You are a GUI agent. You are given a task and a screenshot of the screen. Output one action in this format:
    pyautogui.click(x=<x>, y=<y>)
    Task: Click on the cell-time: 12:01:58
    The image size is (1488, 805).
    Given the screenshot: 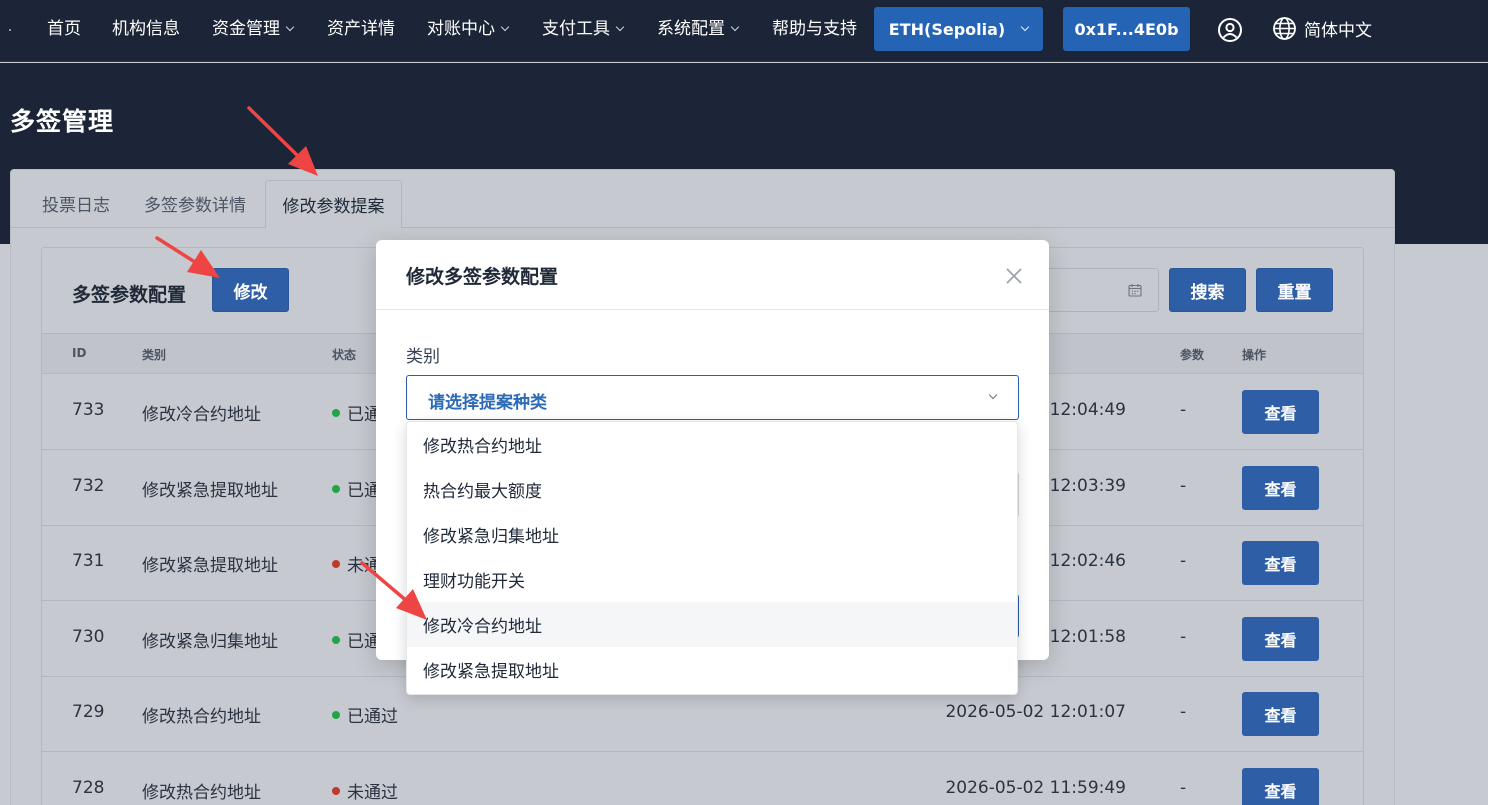 What is the action you would take?
    pyautogui.click(x=1087, y=637)
    